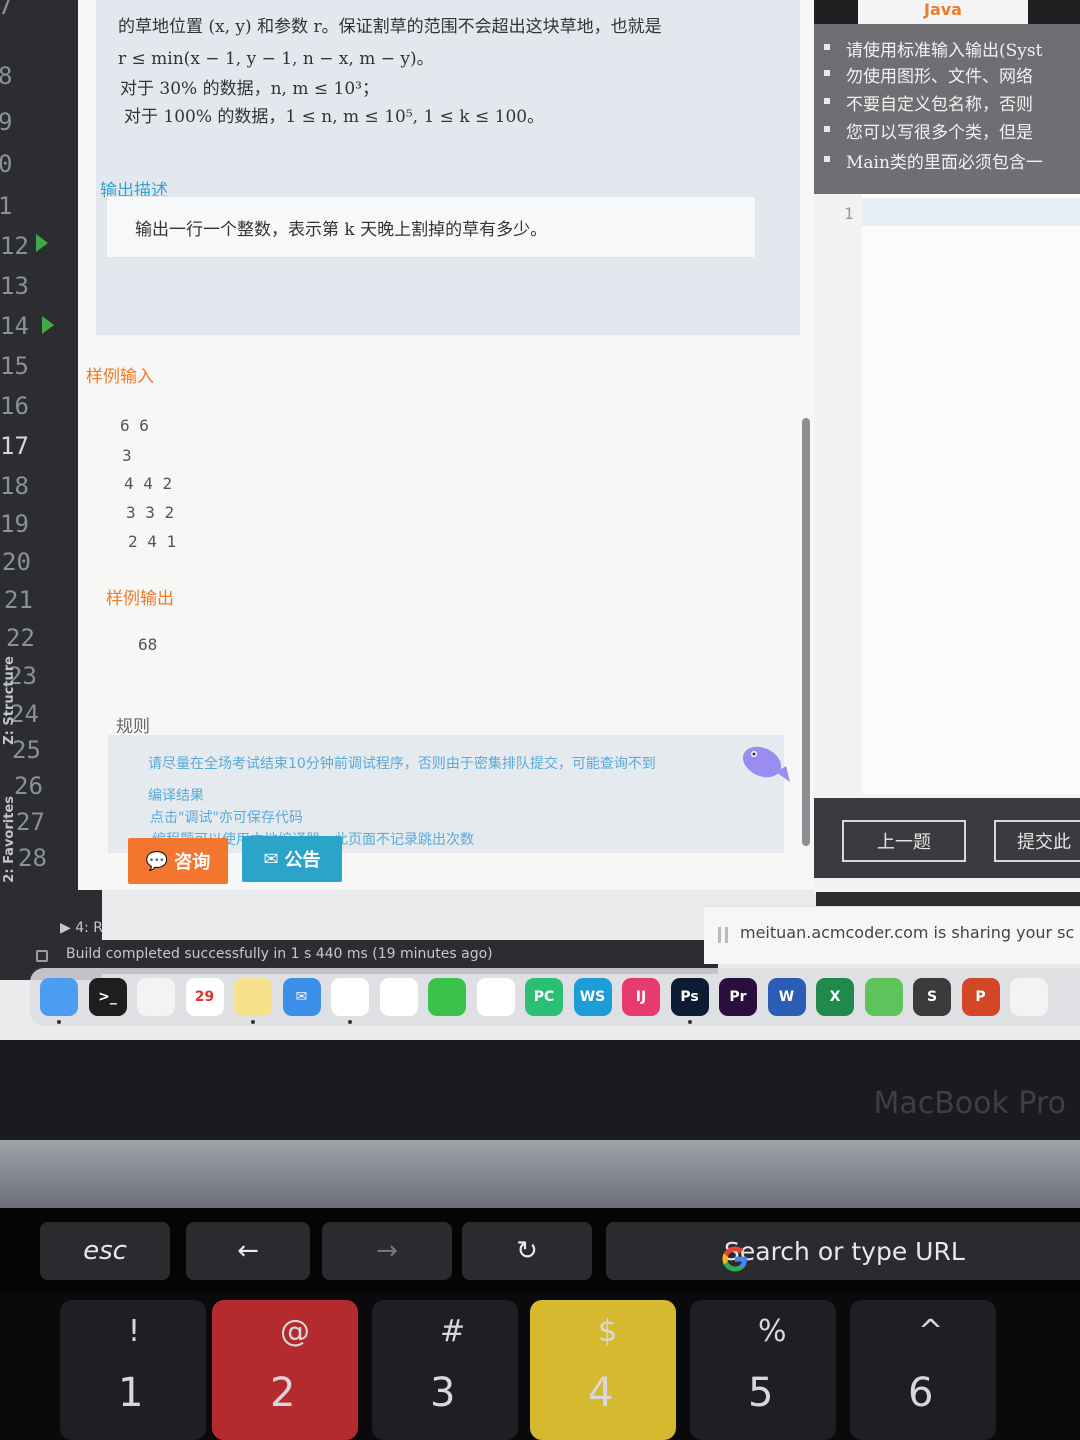 Image resolution: width=1080 pixels, height=1440 pixels. What do you see at coordinates (932, 48) in the screenshot?
I see `note-item: 请使用标准输入输出(Syst` at bounding box center [932, 48].